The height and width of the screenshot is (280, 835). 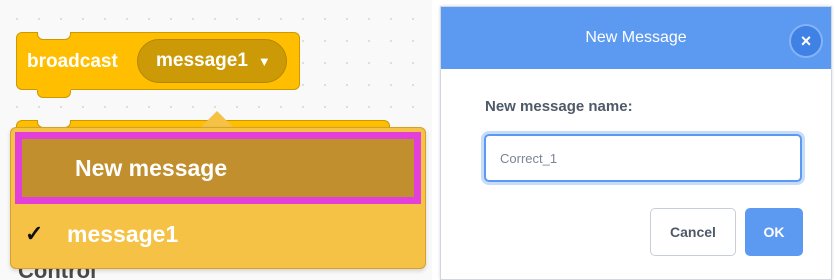 I want to click on broadcast-block: broadcast message1 ▼, so click(x=158, y=65).